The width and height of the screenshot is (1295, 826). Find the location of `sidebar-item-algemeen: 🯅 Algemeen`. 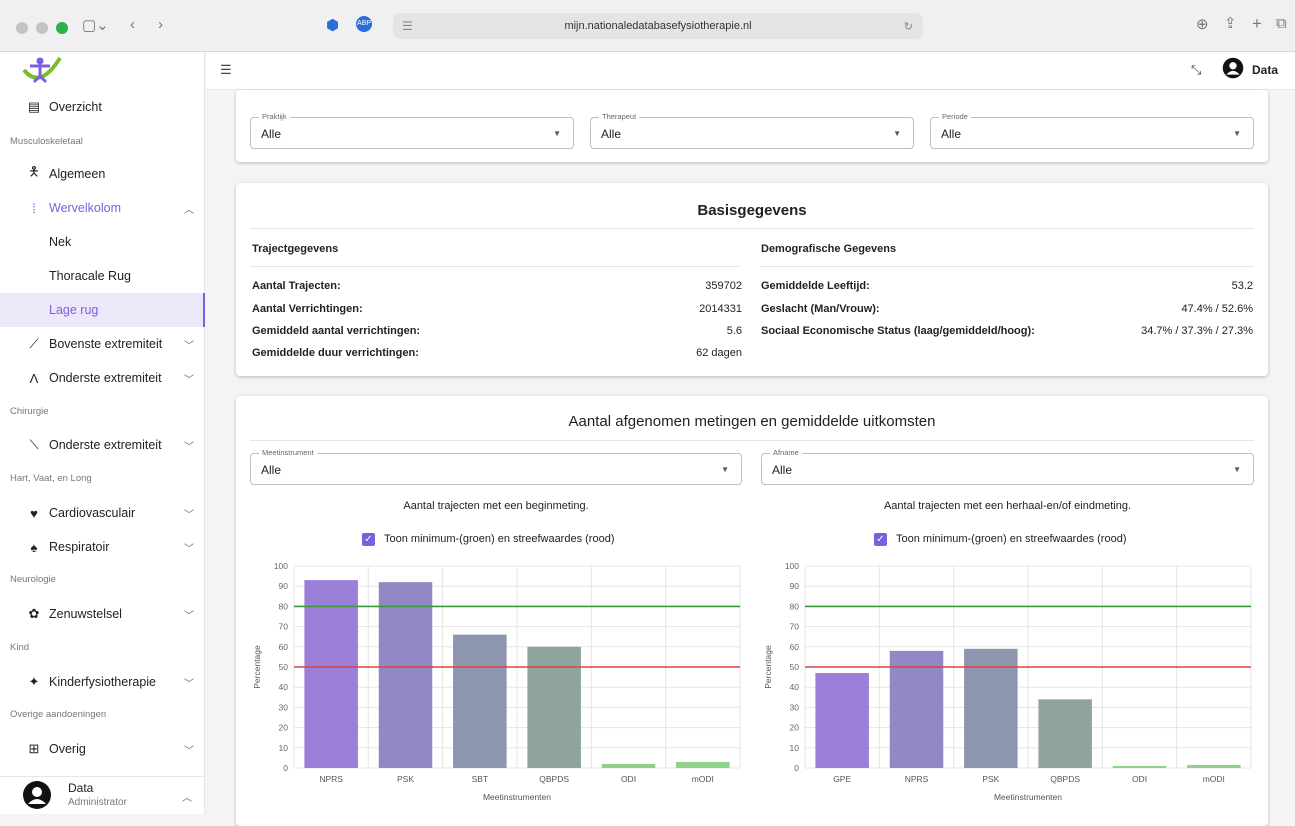

sidebar-item-algemeen: 🯅 Algemeen is located at coordinates (102, 174).